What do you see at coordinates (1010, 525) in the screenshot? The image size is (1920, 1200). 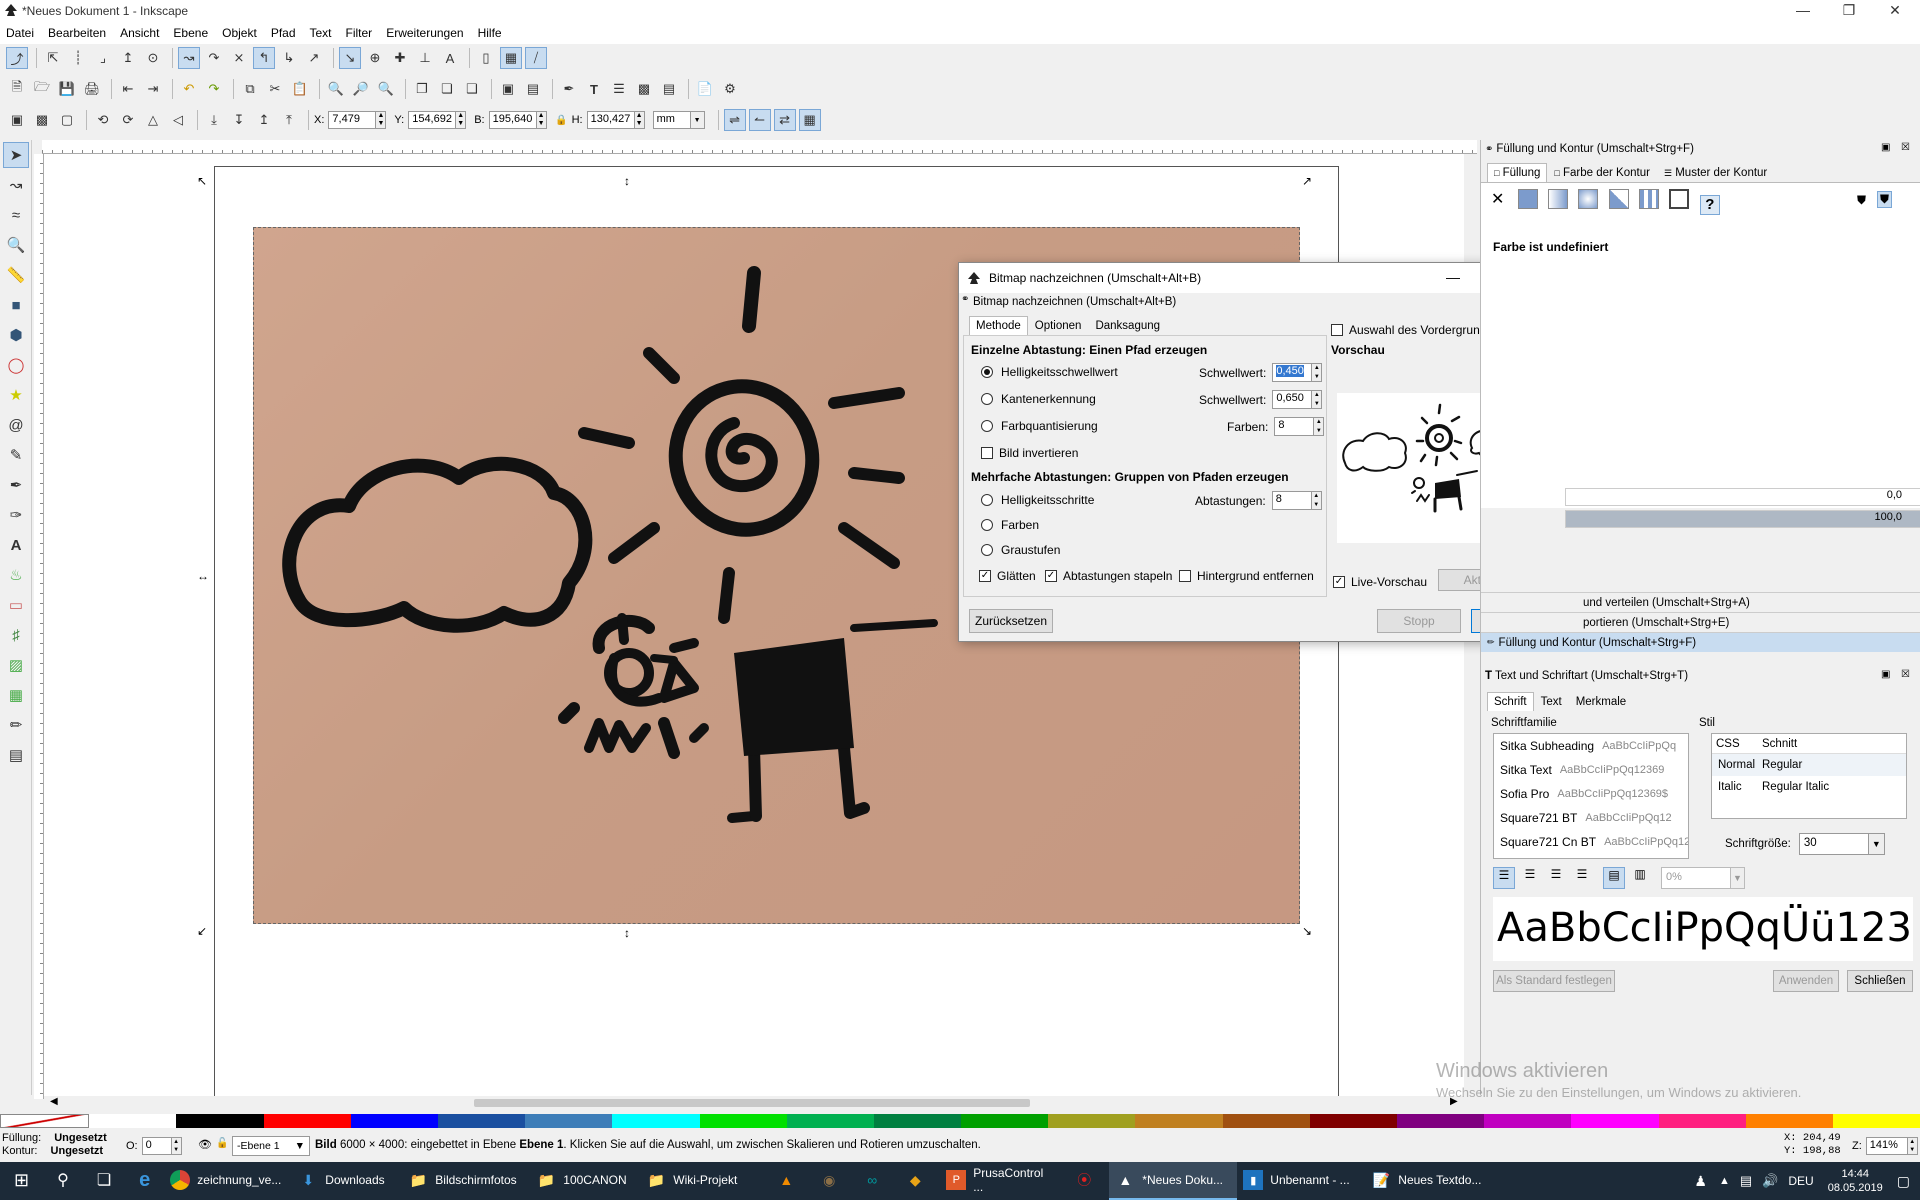 I see `radio-colors: Farben` at bounding box center [1010, 525].